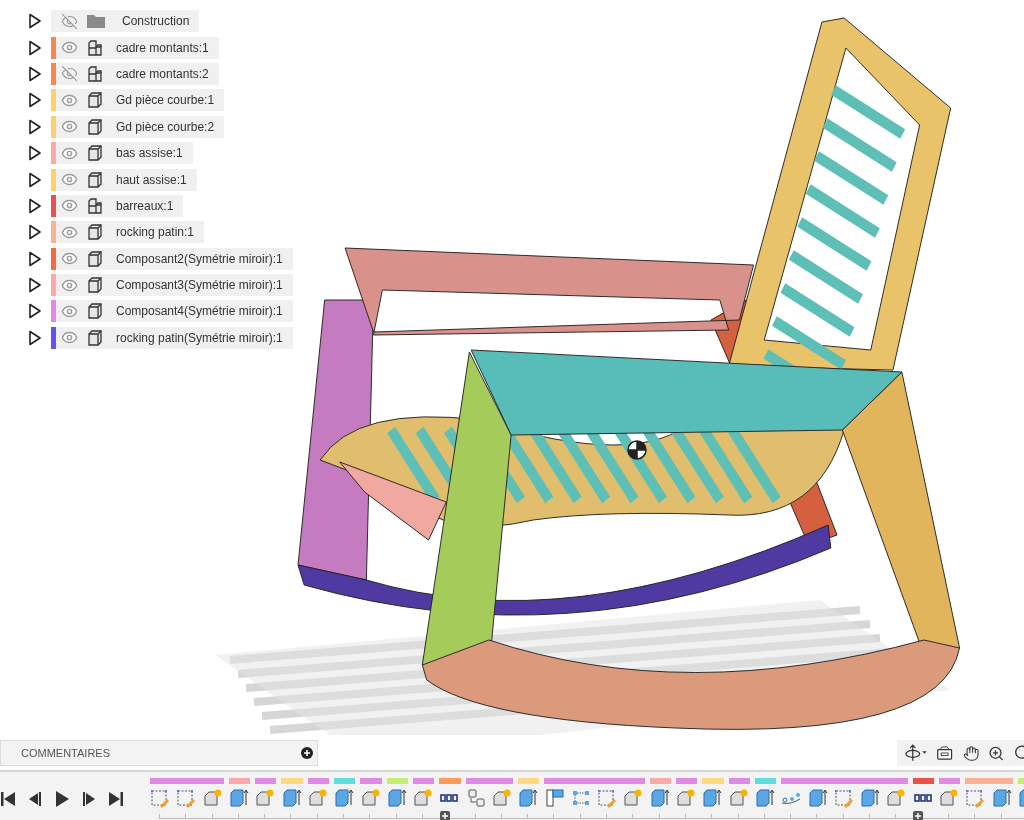  I want to click on folder-icon, so click(96, 21).